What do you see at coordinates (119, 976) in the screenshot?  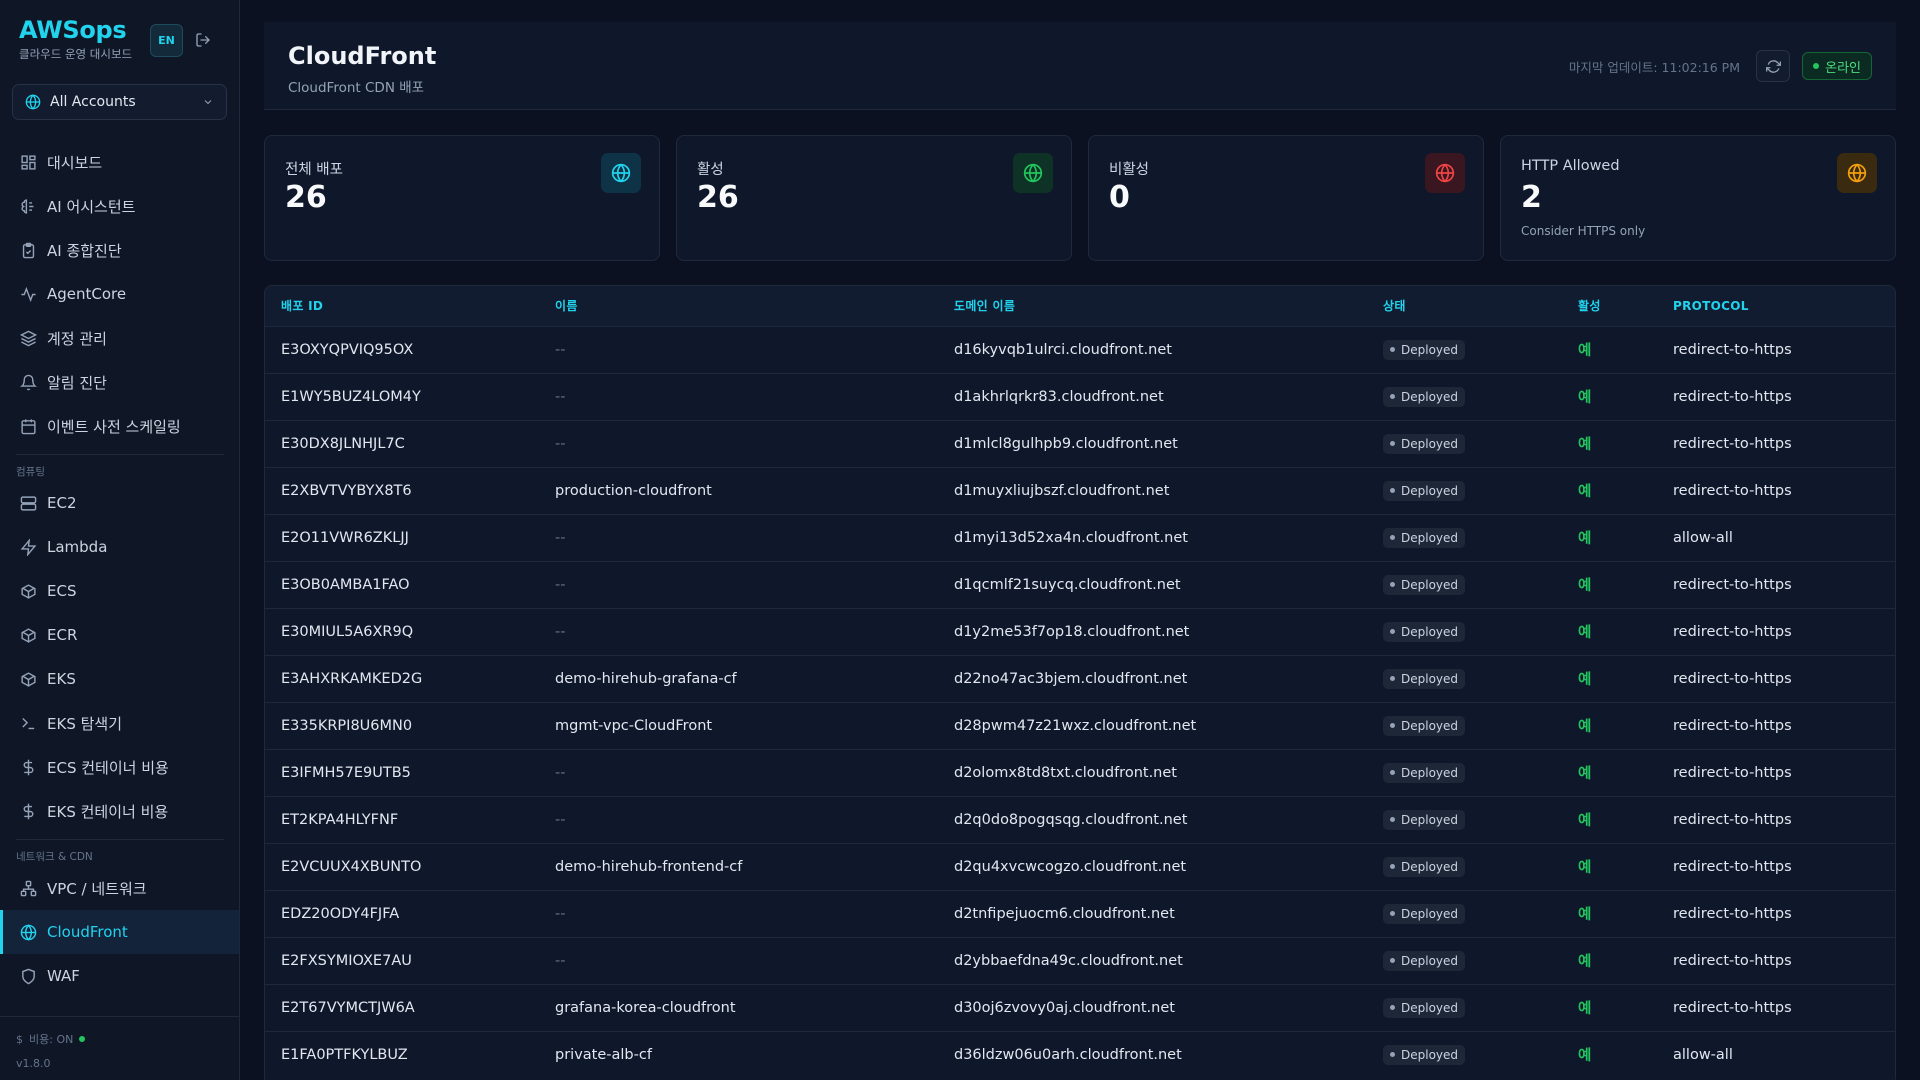 I see `sidebar-item-waf: WAF` at bounding box center [119, 976].